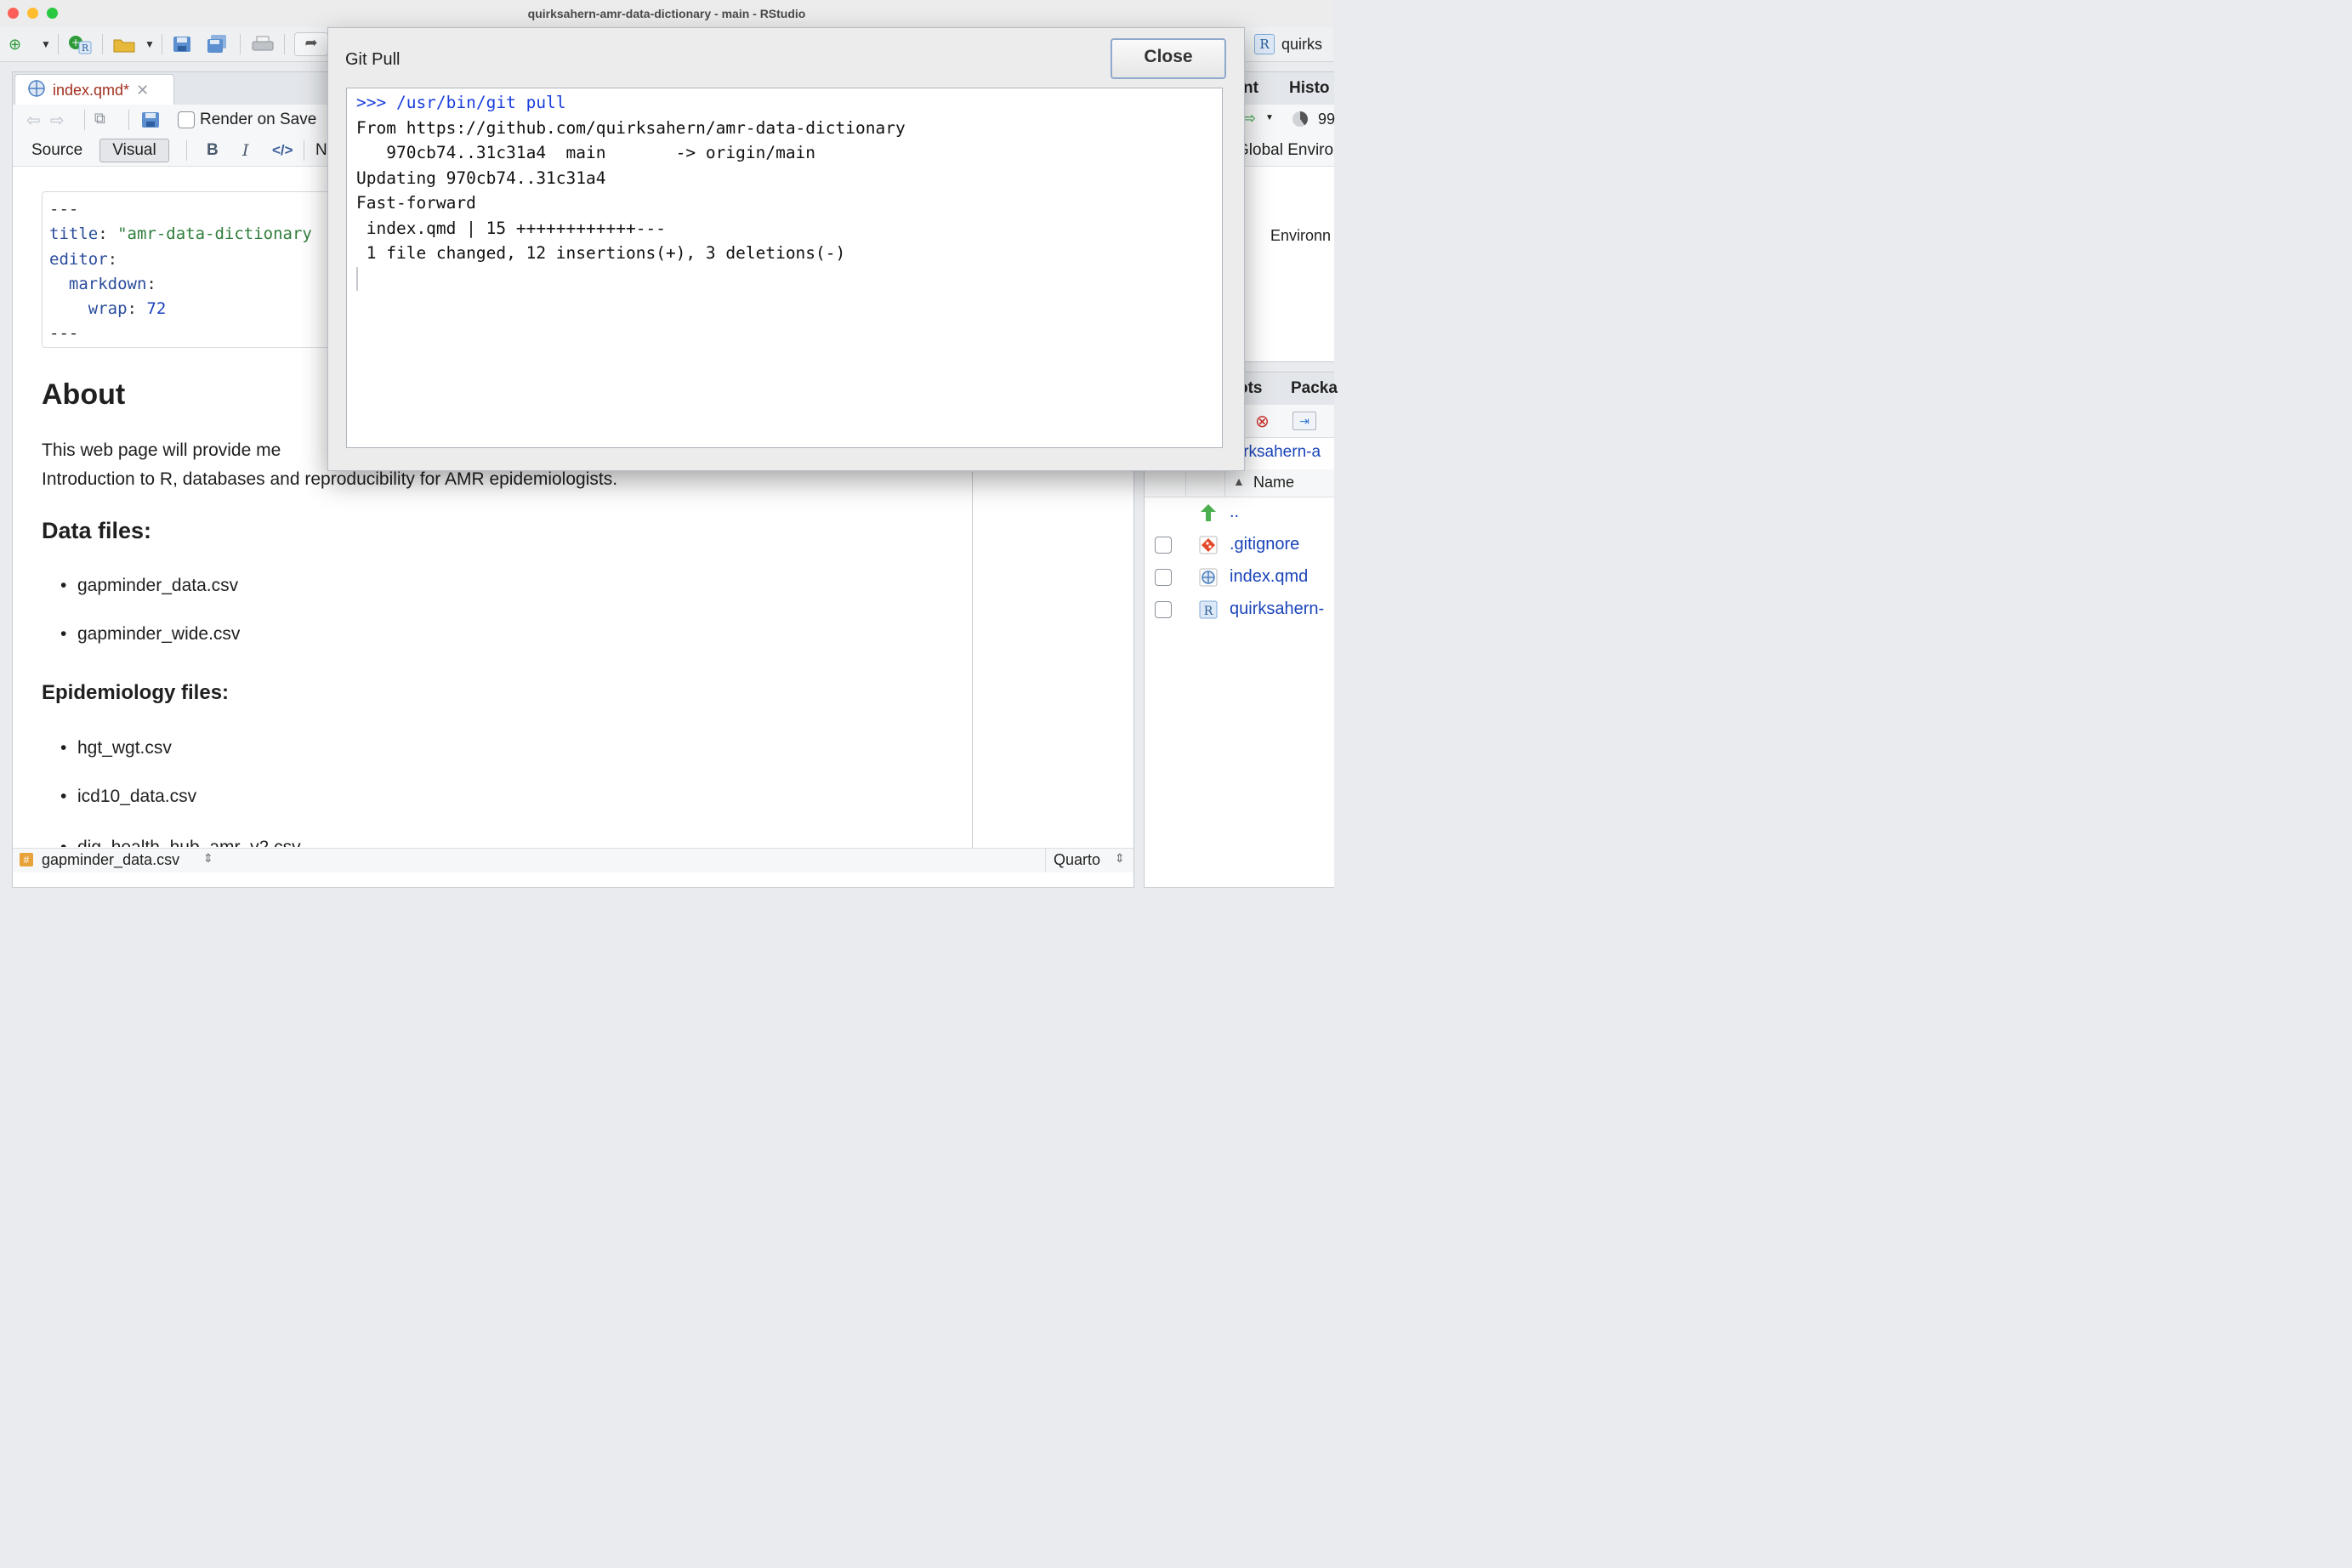 The height and width of the screenshot is (1568, 2352). I want to click on file-name: index.qmd, so click(1269, 577).